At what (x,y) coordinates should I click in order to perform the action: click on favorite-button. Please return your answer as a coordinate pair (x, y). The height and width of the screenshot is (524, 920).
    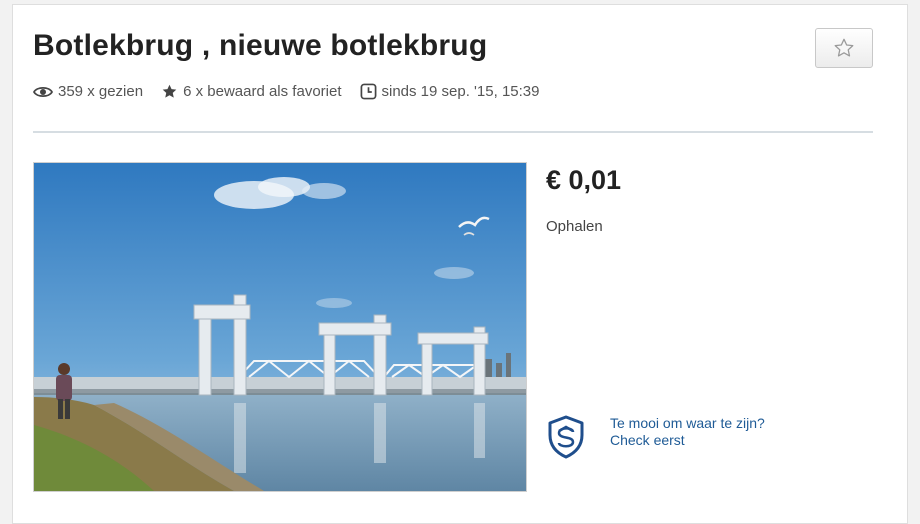
    Looking at the image, I should click on (844, 48).